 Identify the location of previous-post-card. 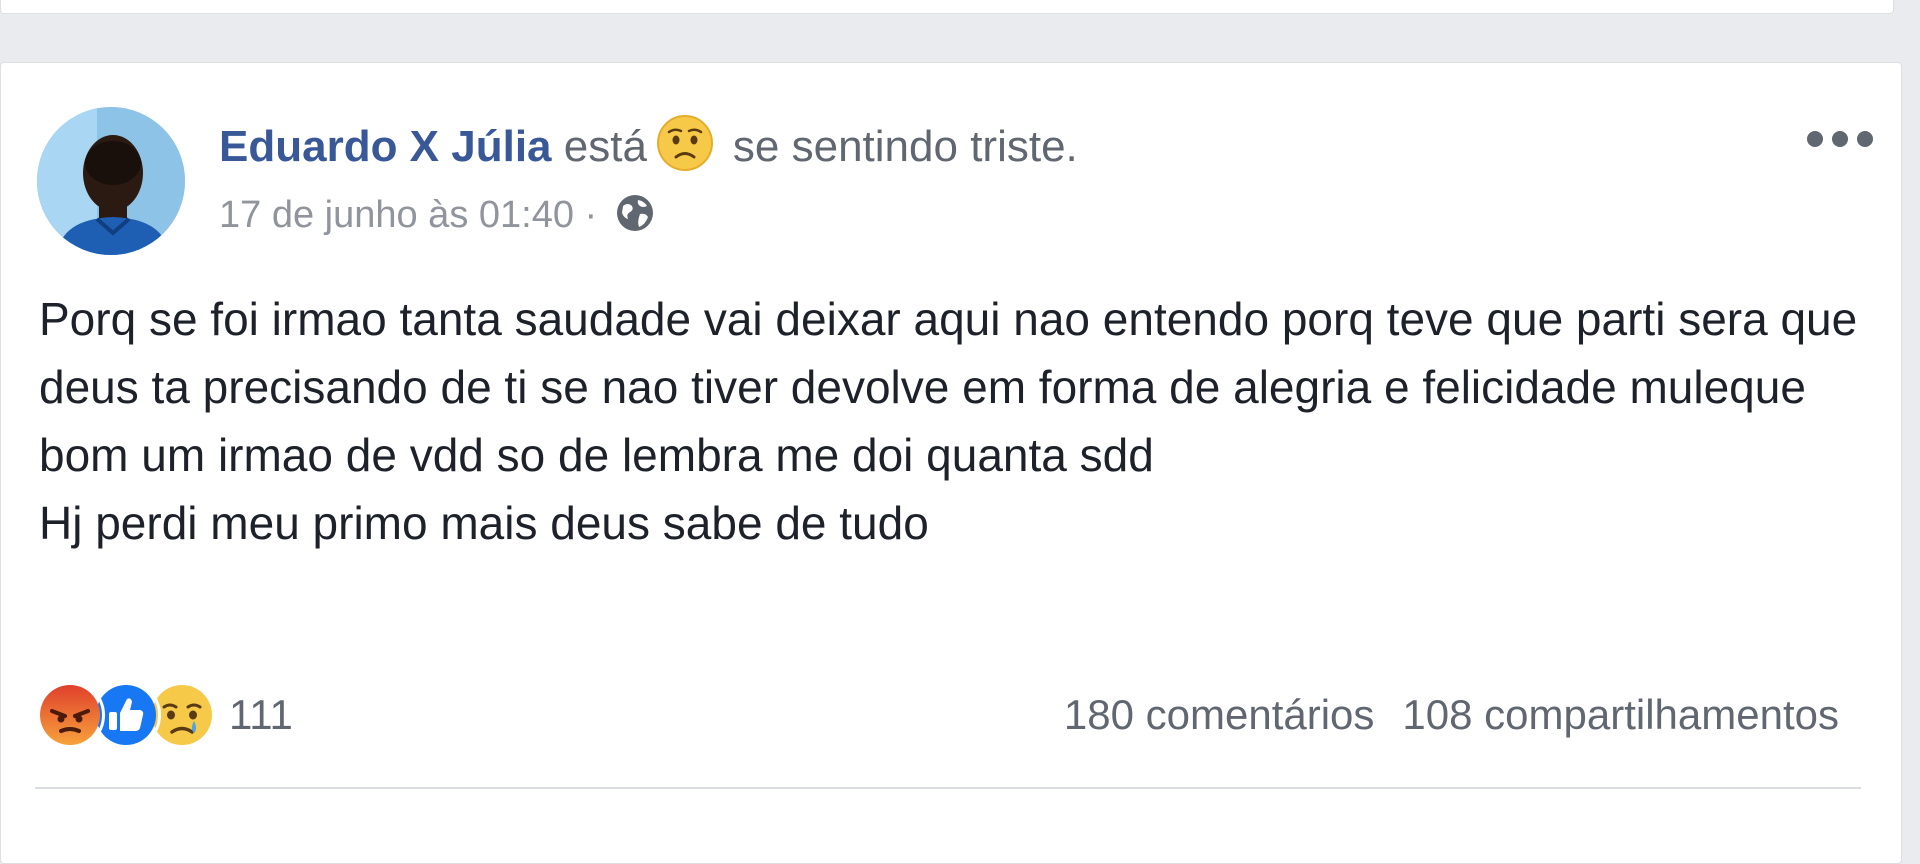
(947, 7).